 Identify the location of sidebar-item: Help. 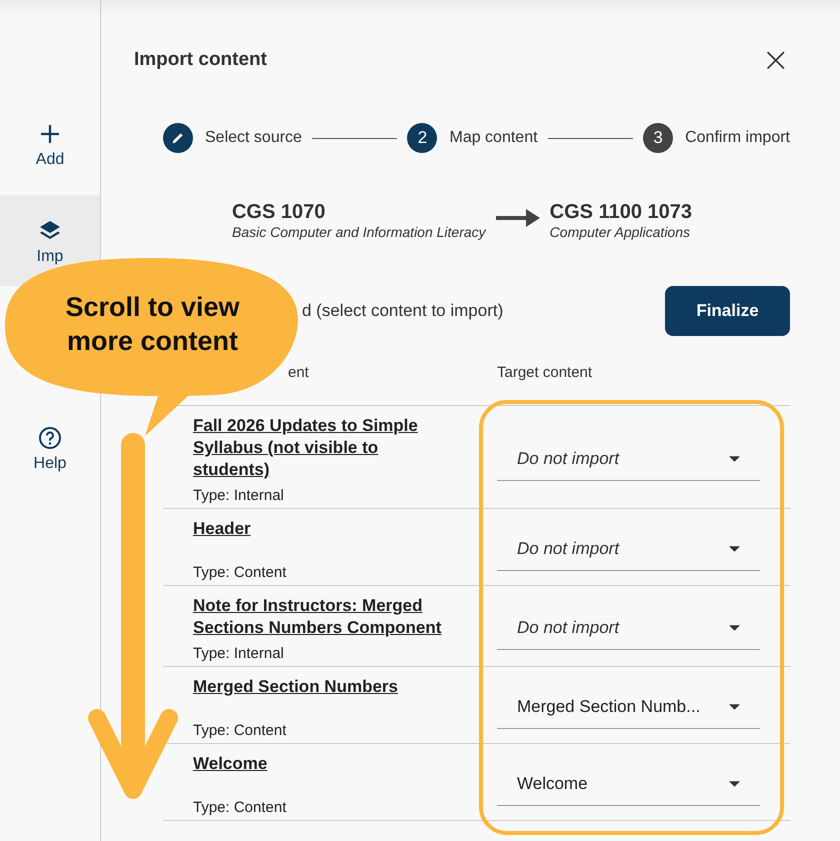
(50, 449).